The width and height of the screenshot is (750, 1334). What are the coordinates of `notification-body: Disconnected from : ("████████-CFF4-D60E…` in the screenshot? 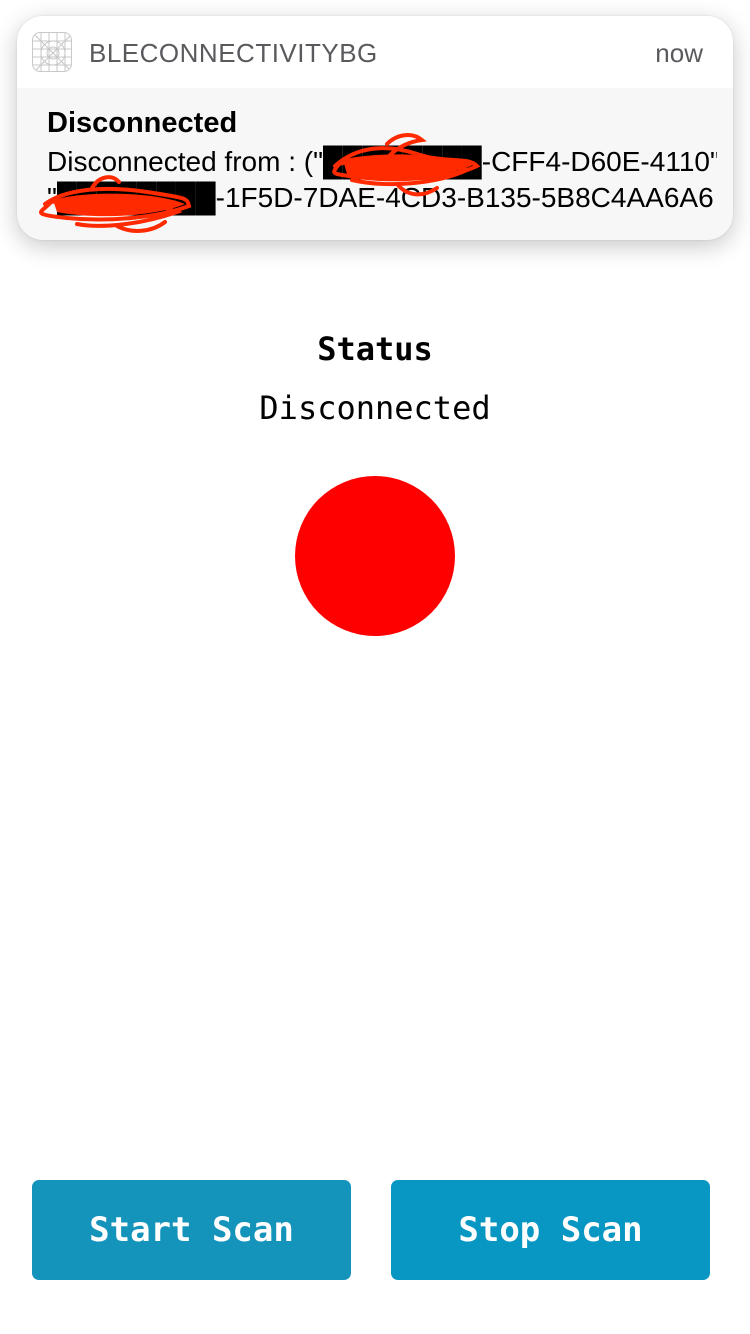 It's located at (382, 180).